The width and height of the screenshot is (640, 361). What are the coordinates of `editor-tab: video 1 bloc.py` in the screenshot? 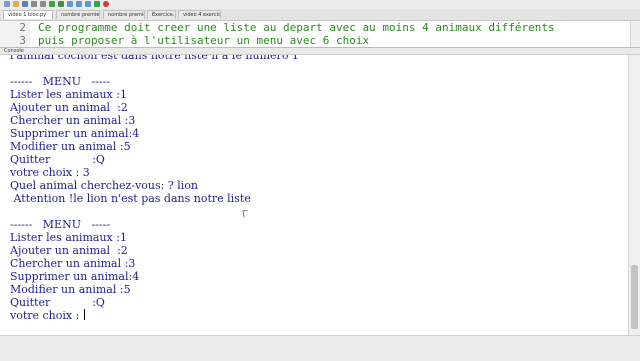 It's located at (28, 14).